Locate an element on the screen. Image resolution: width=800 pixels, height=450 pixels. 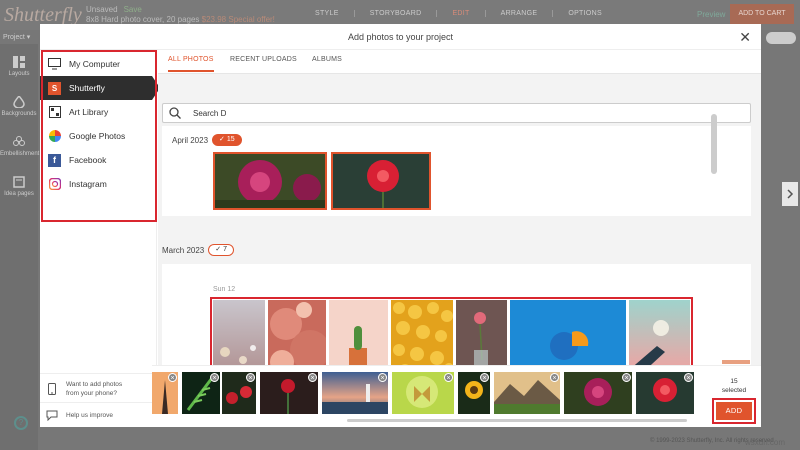
tray-scrollbar is located at coordinates (517, 420).